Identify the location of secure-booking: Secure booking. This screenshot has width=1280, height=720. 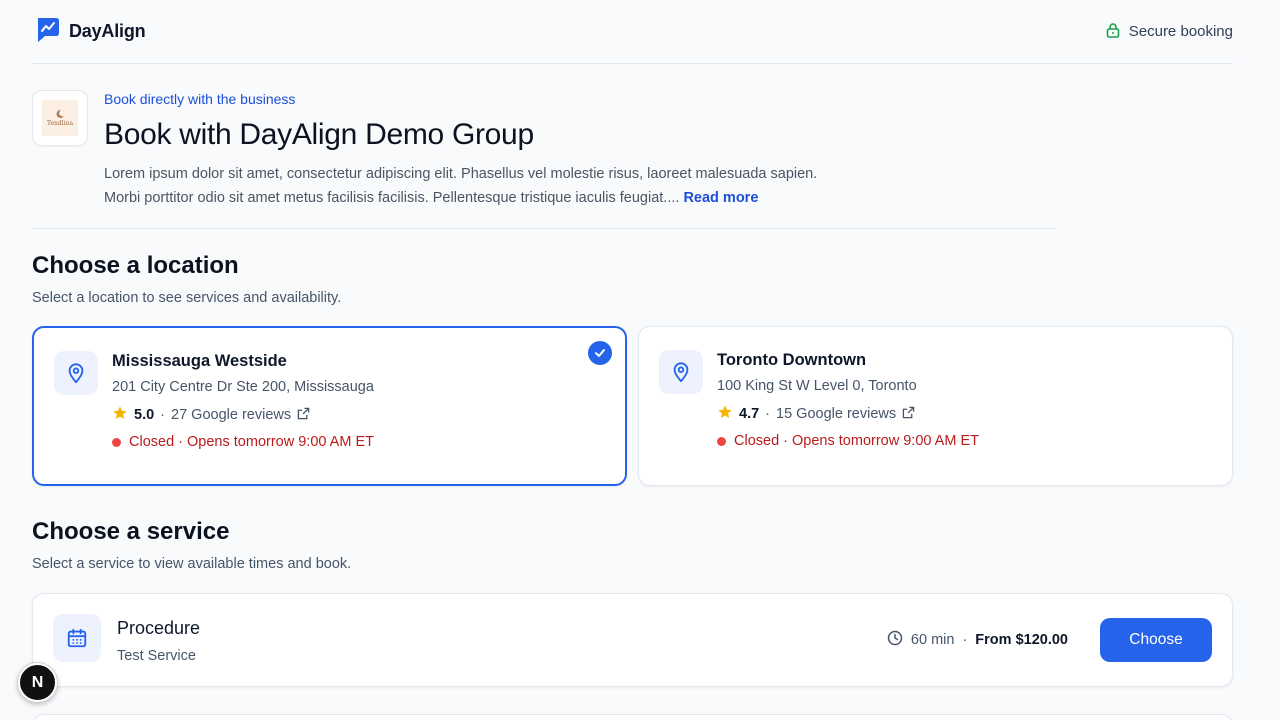
(1169, 32).